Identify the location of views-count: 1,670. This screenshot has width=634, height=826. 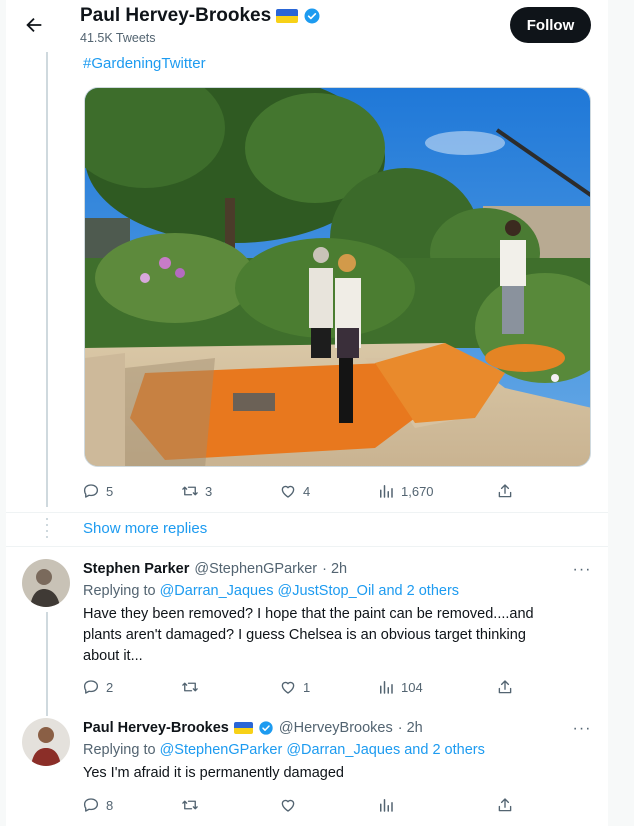
(417, 491).